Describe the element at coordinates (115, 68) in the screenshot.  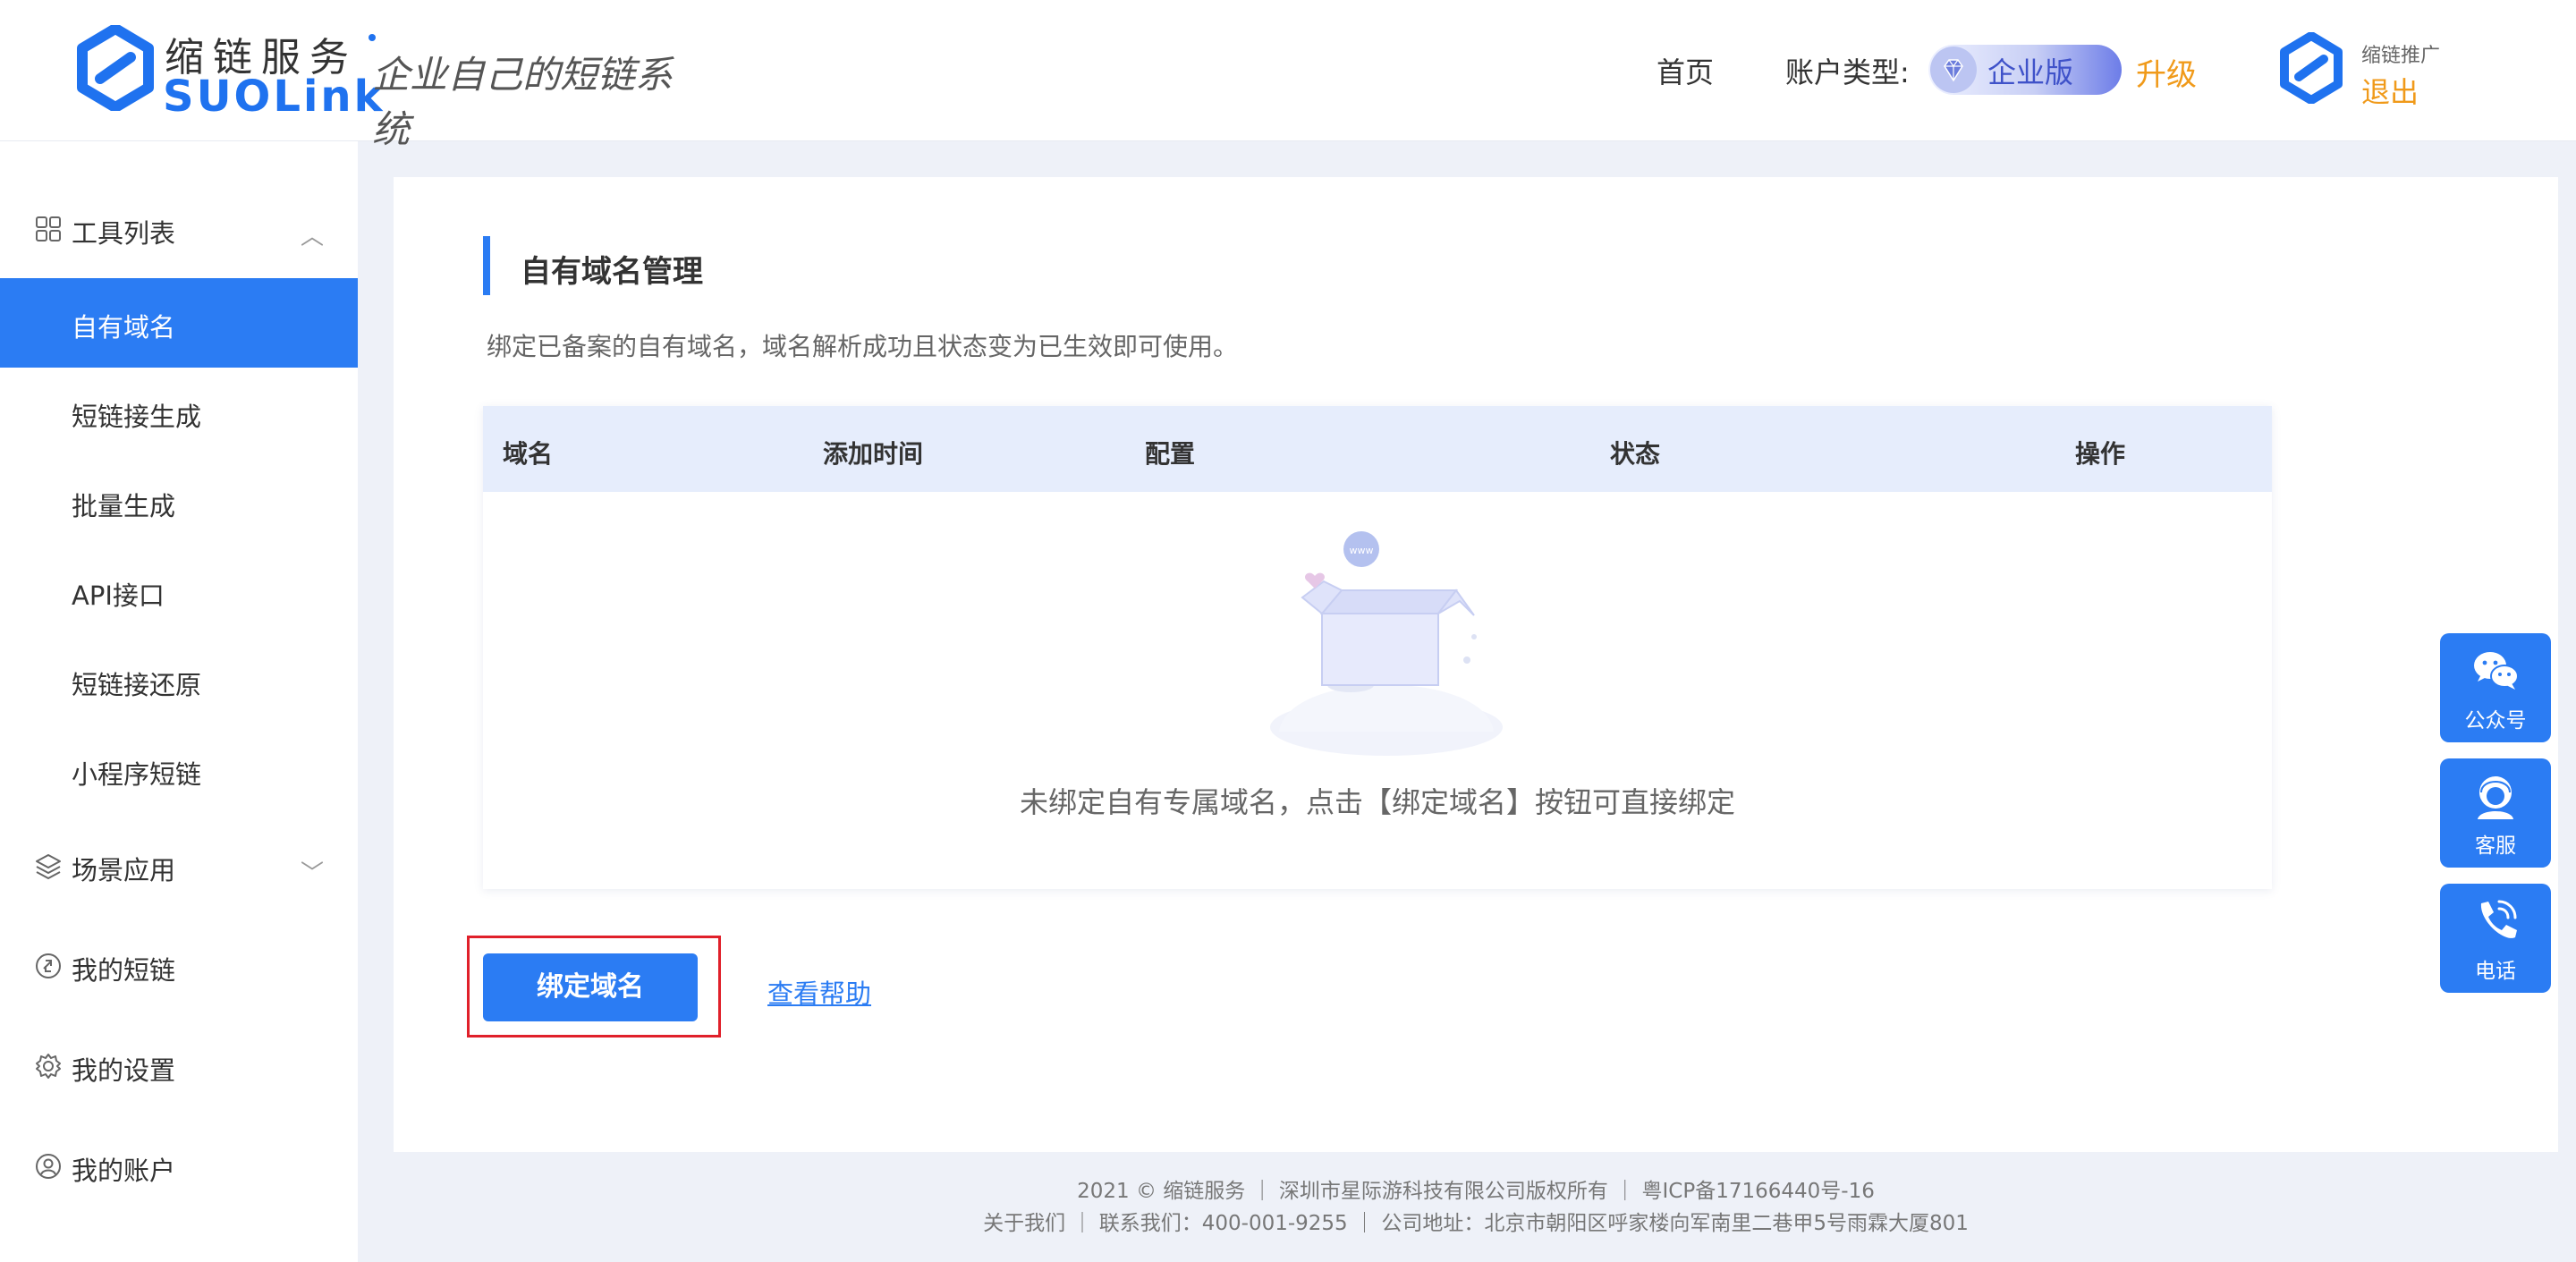
I see `logo-mark-icon` at that location.